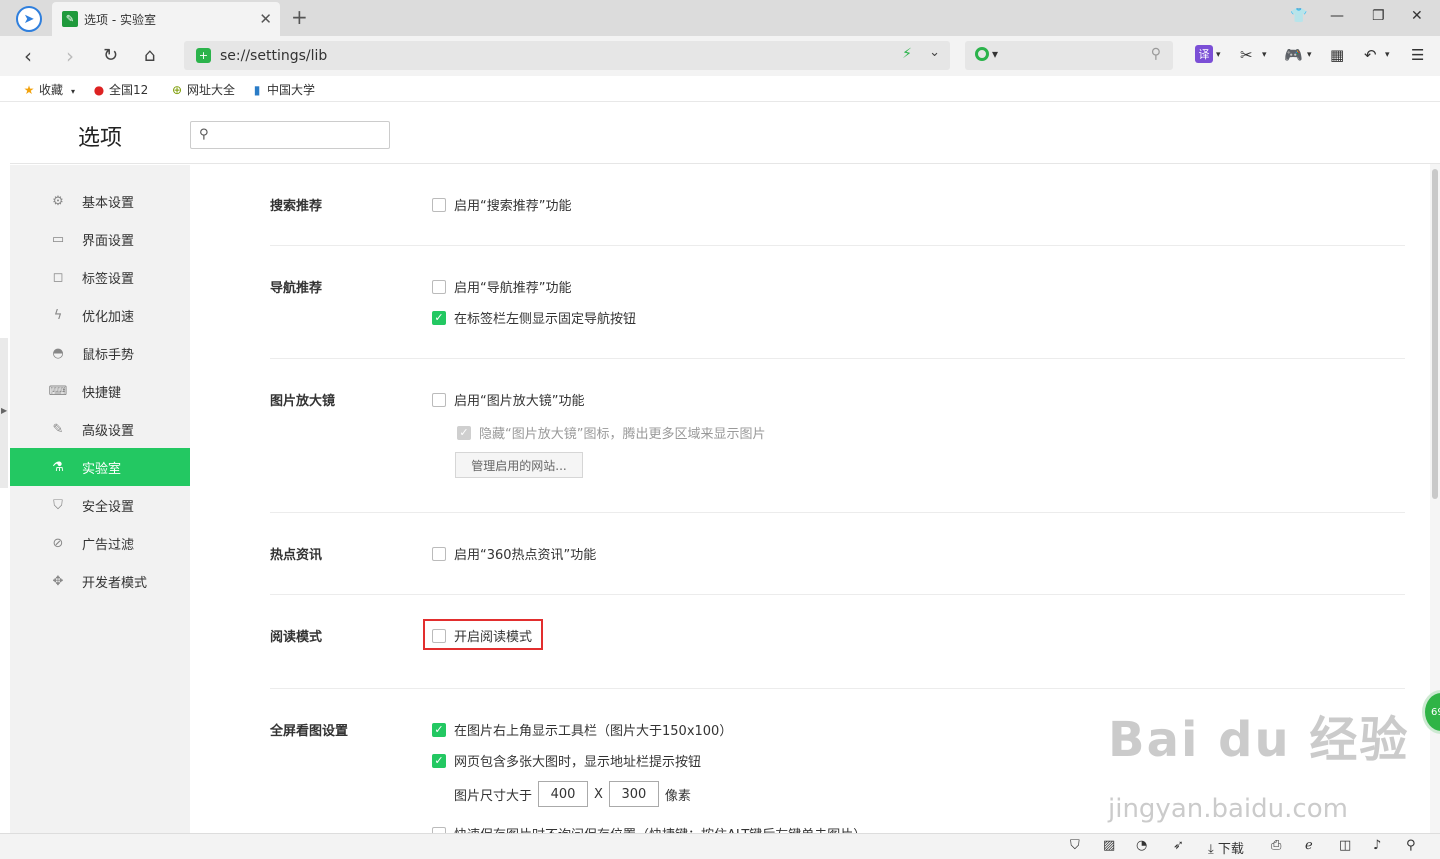  I want to click on new-tab-icon: +, so click(299, 17).